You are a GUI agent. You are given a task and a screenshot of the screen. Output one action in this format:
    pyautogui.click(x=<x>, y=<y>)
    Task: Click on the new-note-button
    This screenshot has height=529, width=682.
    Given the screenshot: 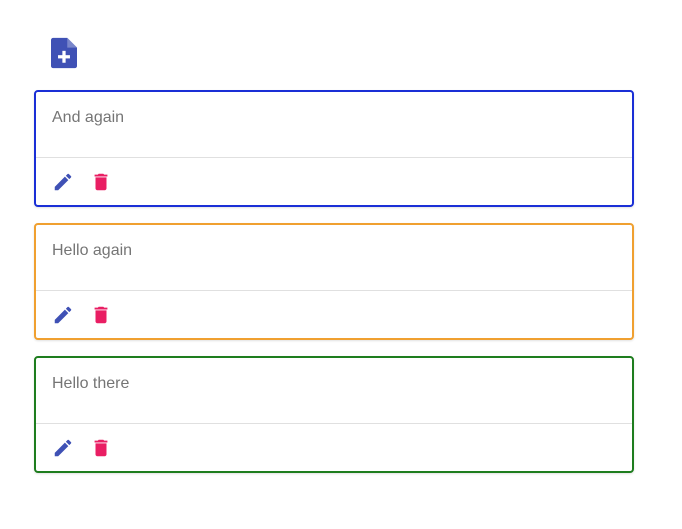 What is the action you would take?
    pyautogui.click(x=64, y=53)
    